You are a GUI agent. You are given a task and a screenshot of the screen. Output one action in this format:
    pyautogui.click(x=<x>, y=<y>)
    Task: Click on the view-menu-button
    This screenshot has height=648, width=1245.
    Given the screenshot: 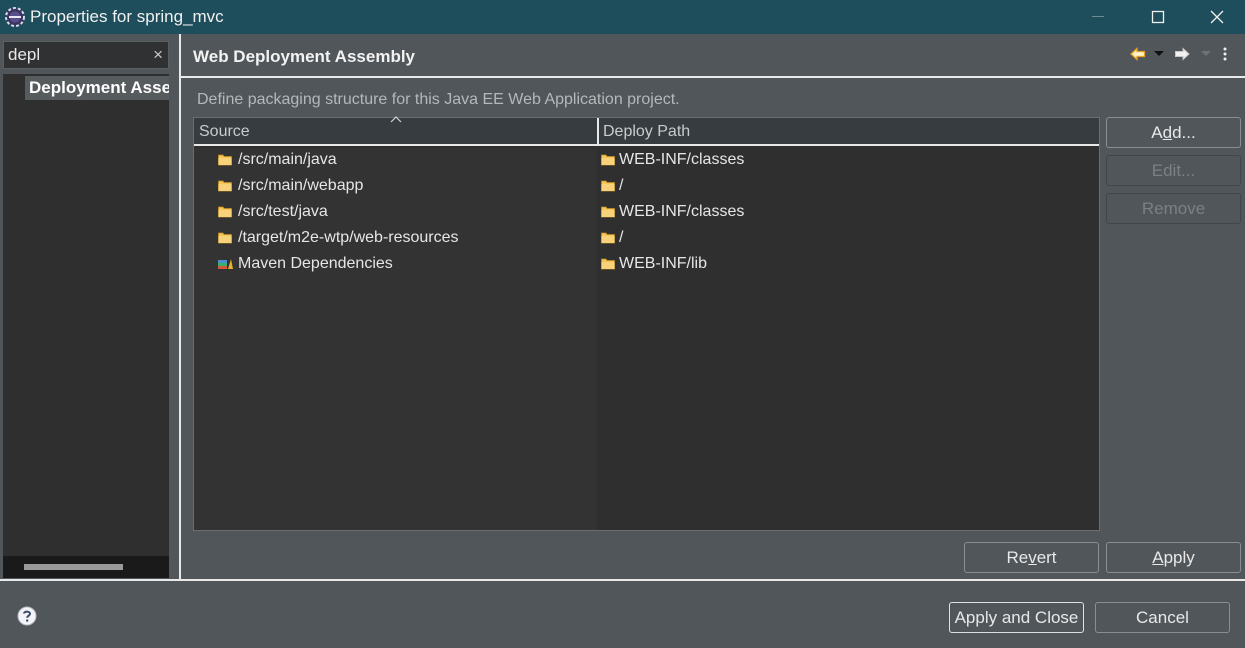 What is the action you would take?
    pyautogui.click(x=1225, y=54)
    